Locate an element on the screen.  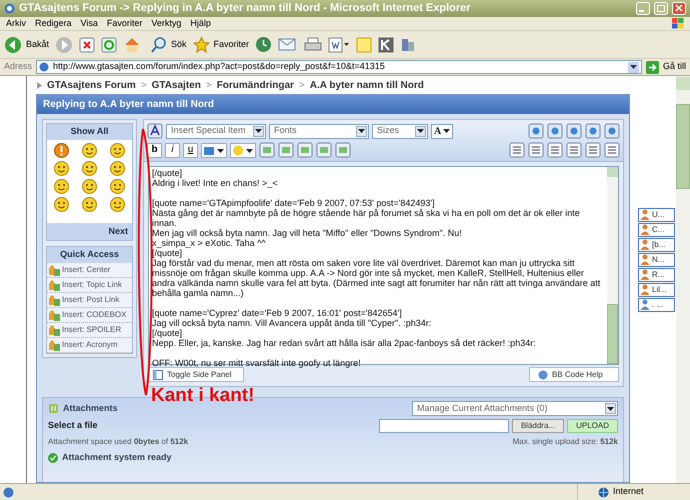
format-button: b is located at coordinates (154, 150).